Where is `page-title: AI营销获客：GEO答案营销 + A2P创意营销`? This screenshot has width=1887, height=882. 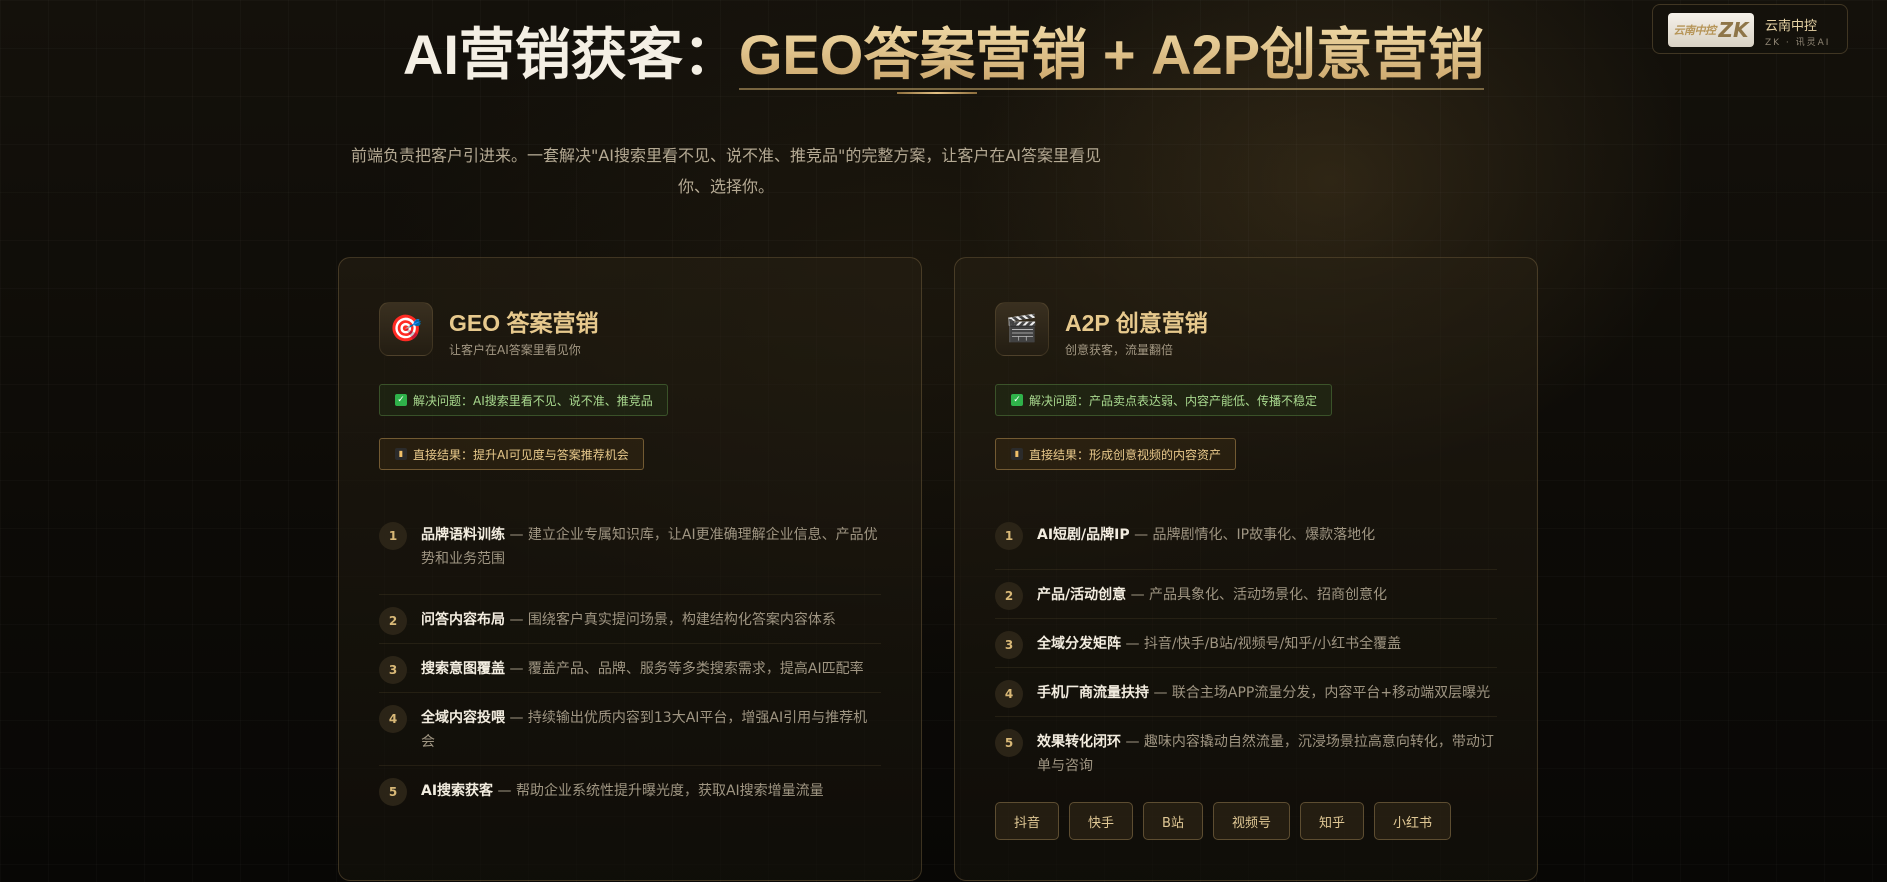
page-title: AI营销获客：GEO答案营销 + A2P创意营销 is located at coordinates (943, 50).